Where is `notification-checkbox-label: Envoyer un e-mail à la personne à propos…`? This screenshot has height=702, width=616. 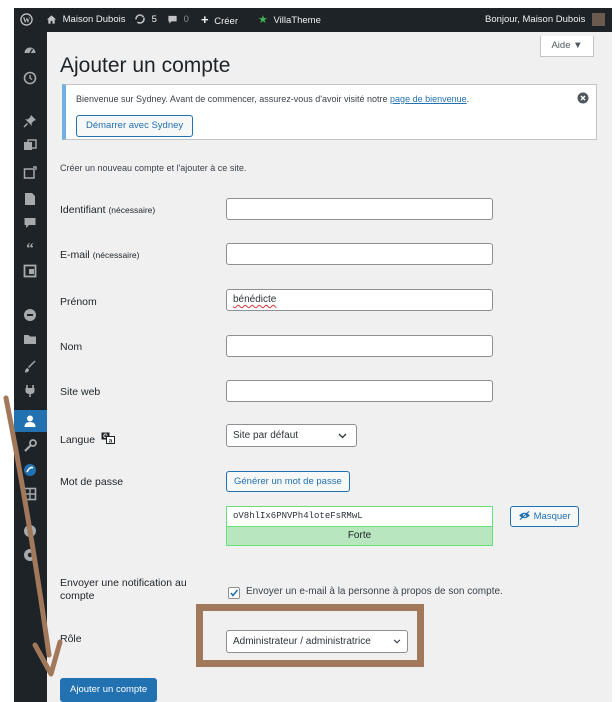 notification-checkbox-label: Envoyer un e-mail à la personne à propos… is located at coordinates (374, 591).